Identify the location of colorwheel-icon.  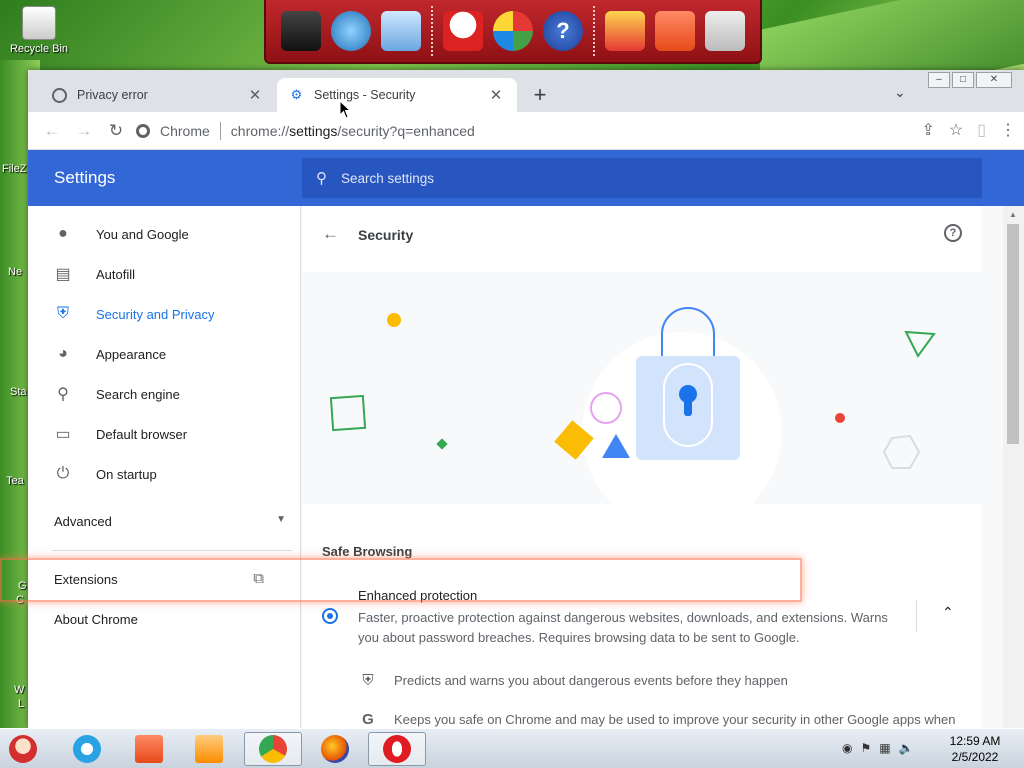
(513, 31).